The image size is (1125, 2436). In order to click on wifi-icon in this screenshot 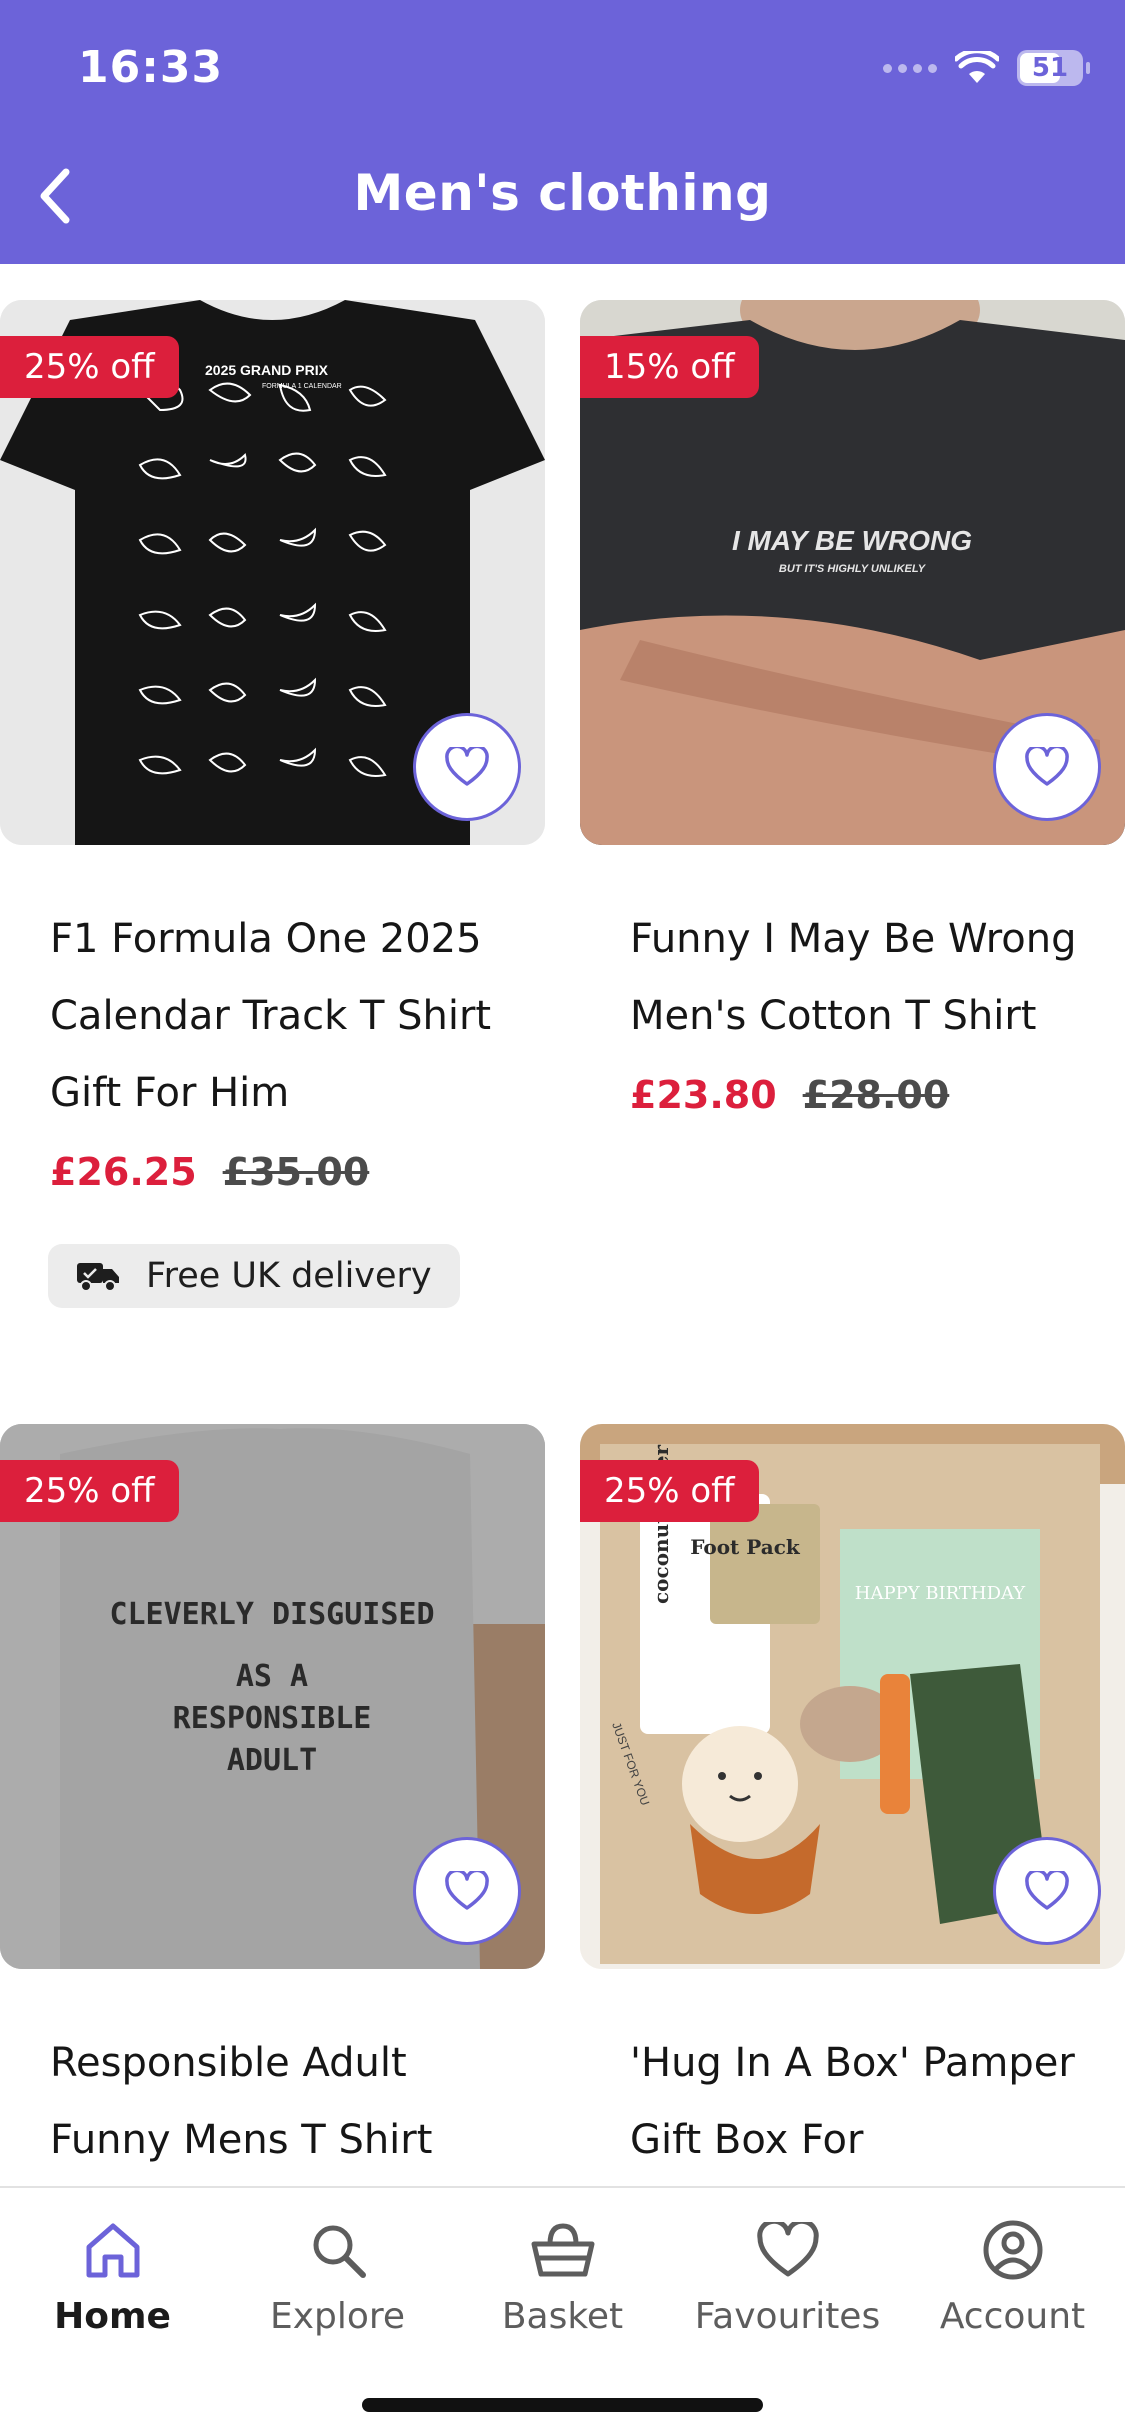, I will do `click(977, 67)`.